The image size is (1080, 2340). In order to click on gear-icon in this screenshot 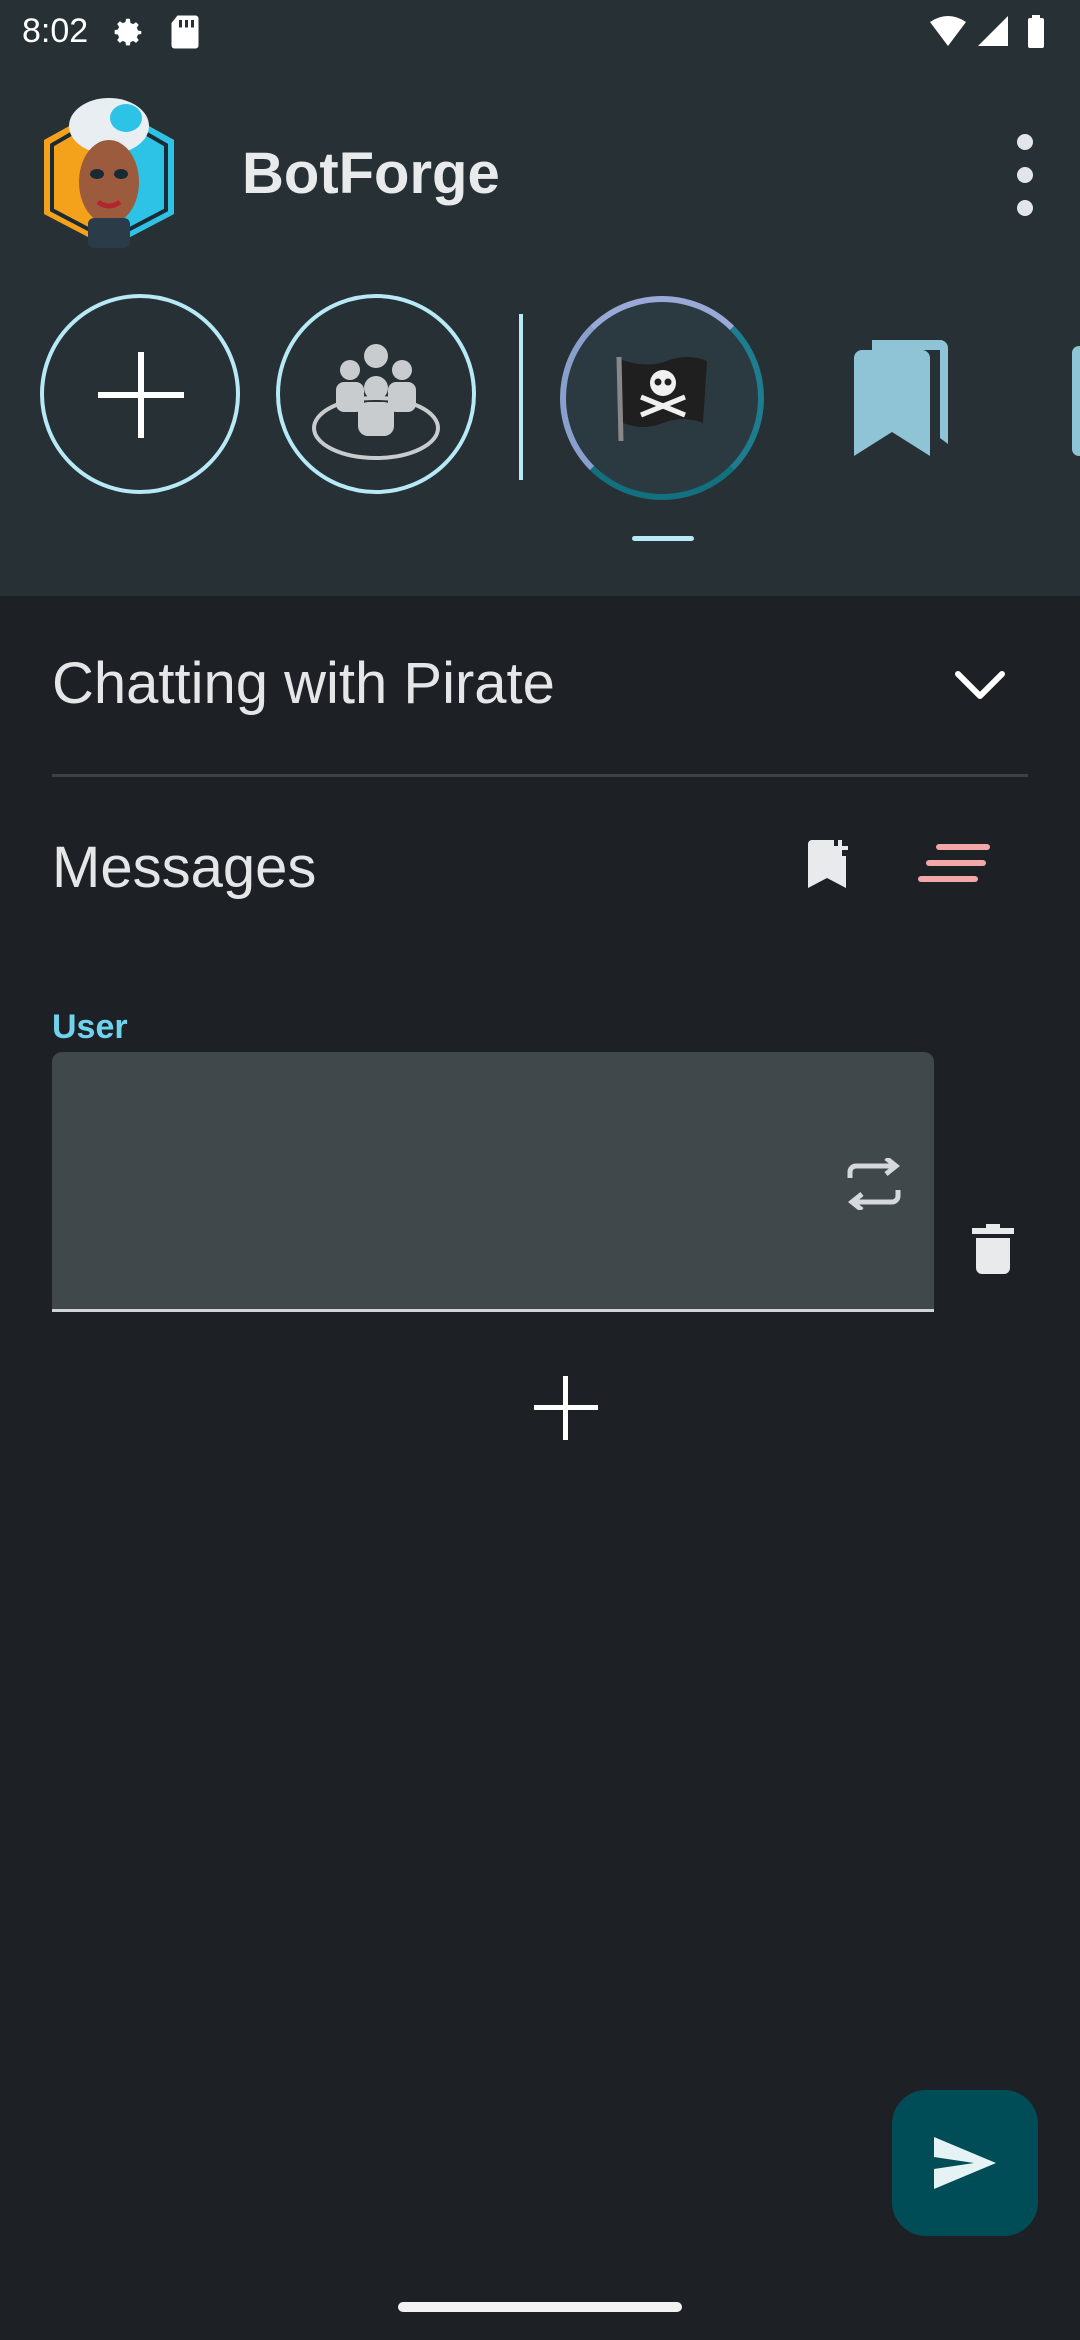, I will do `click(127, 35)`.